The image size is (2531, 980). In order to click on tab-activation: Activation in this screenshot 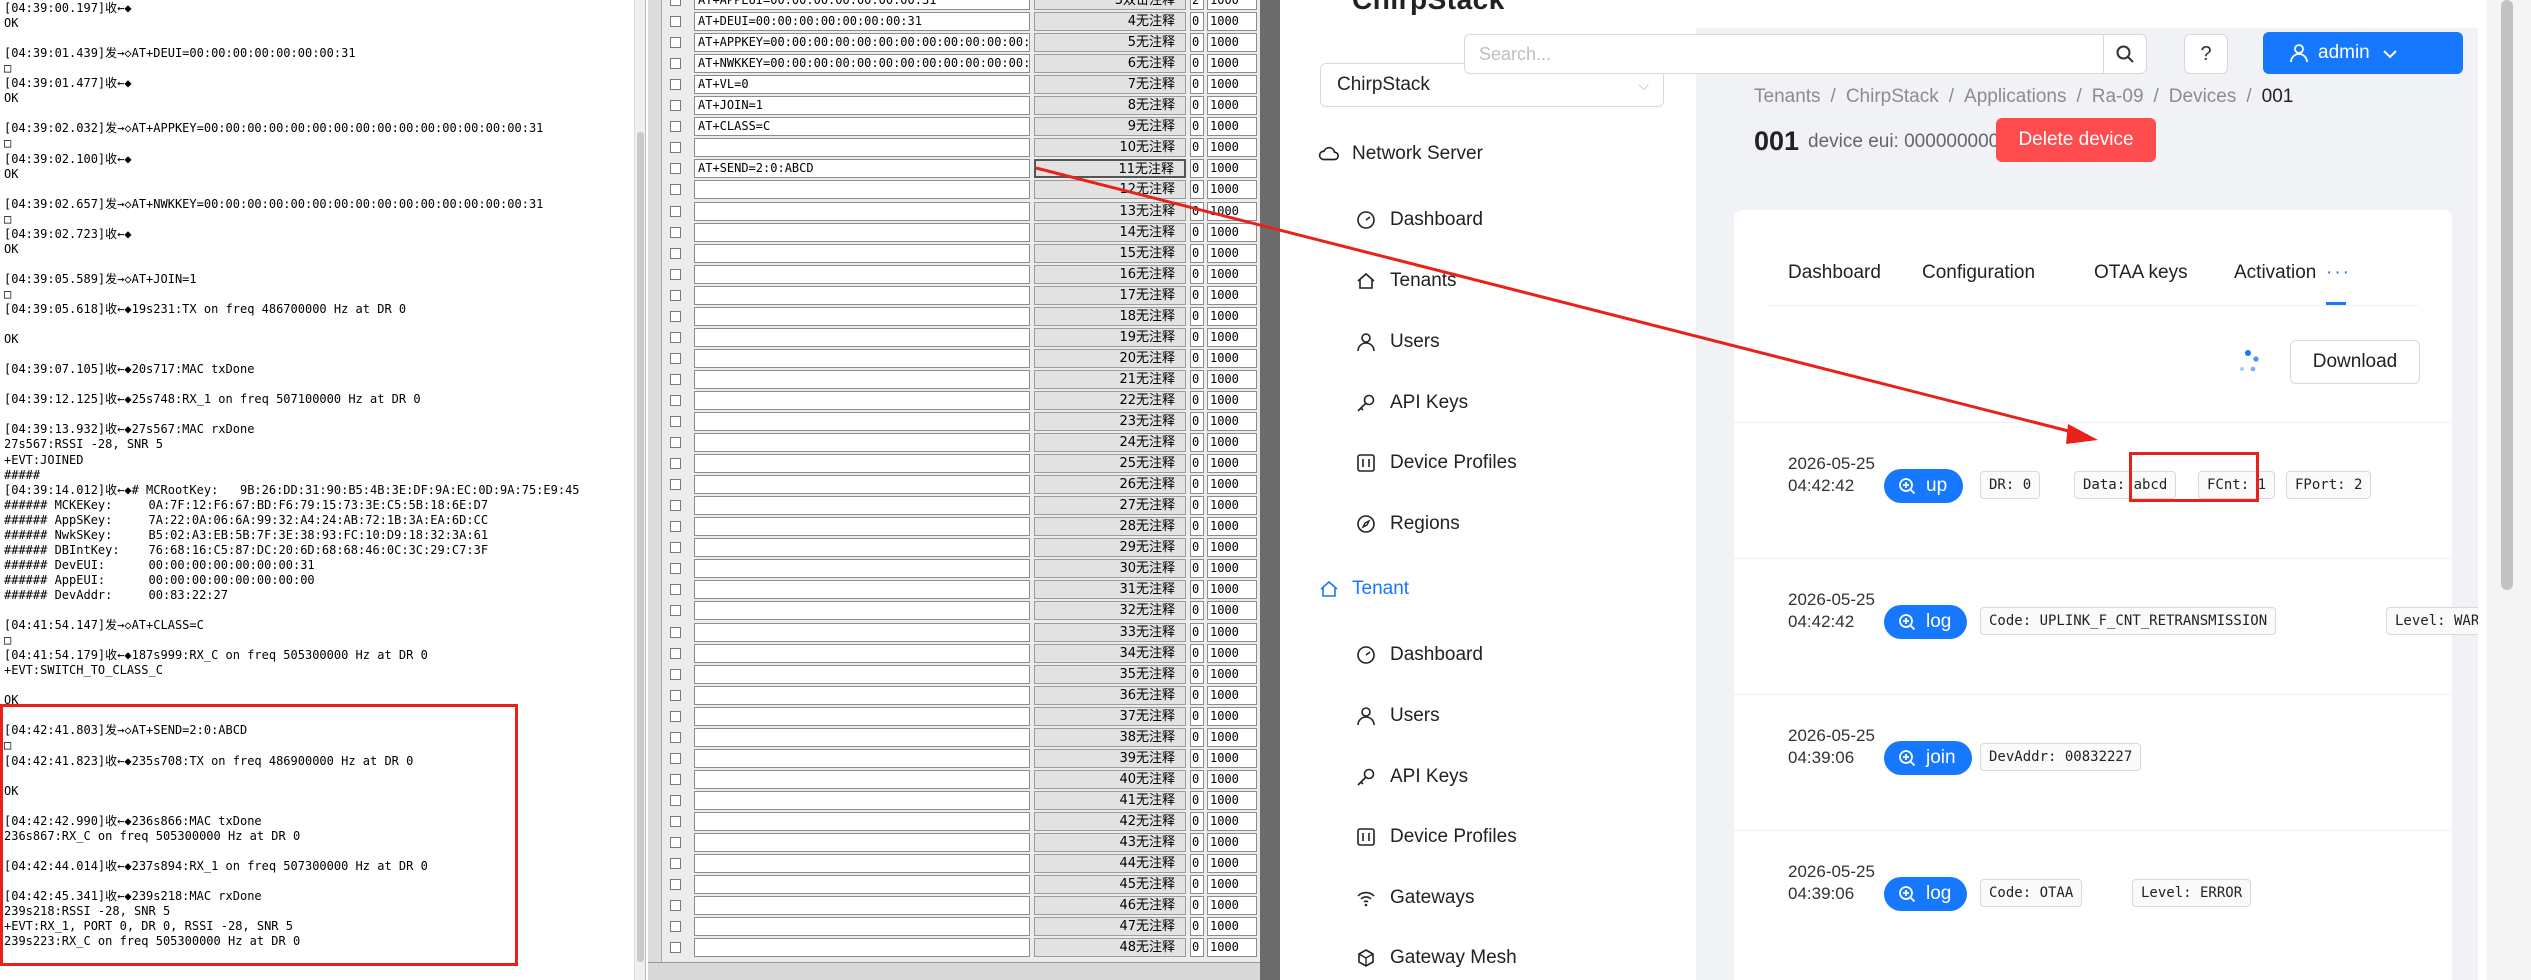, I will do `click(2275, 273)`.